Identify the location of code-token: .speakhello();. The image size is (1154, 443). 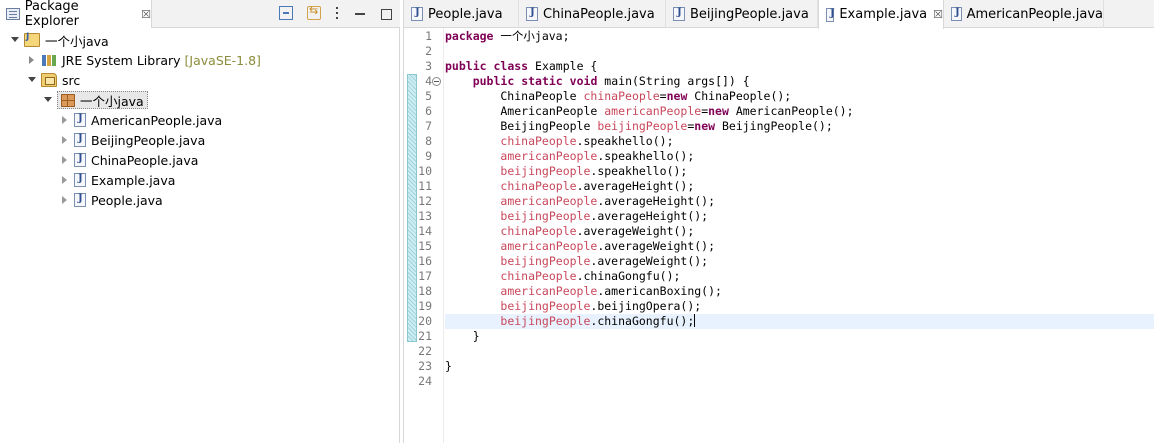
(639, 171).